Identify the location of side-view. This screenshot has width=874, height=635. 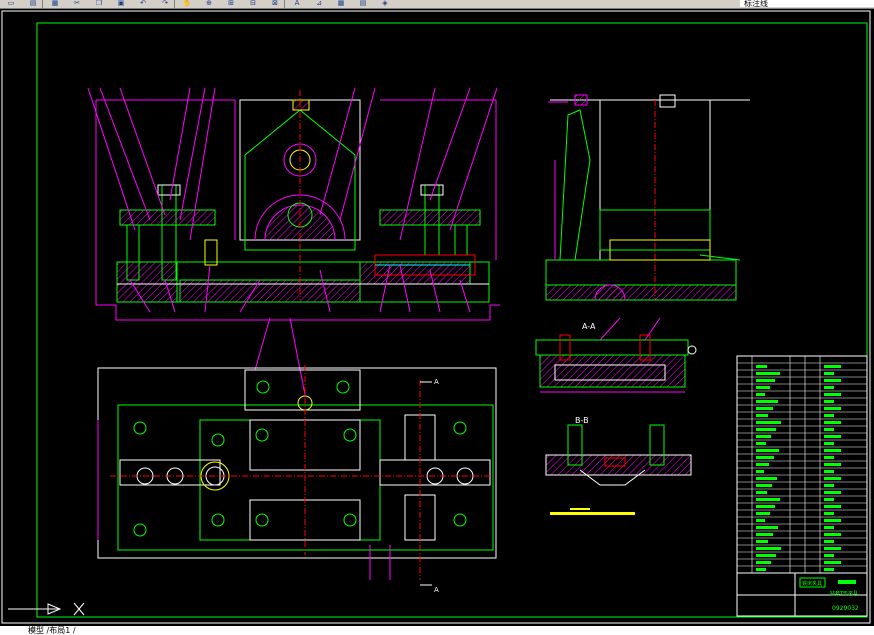
(647, 197).